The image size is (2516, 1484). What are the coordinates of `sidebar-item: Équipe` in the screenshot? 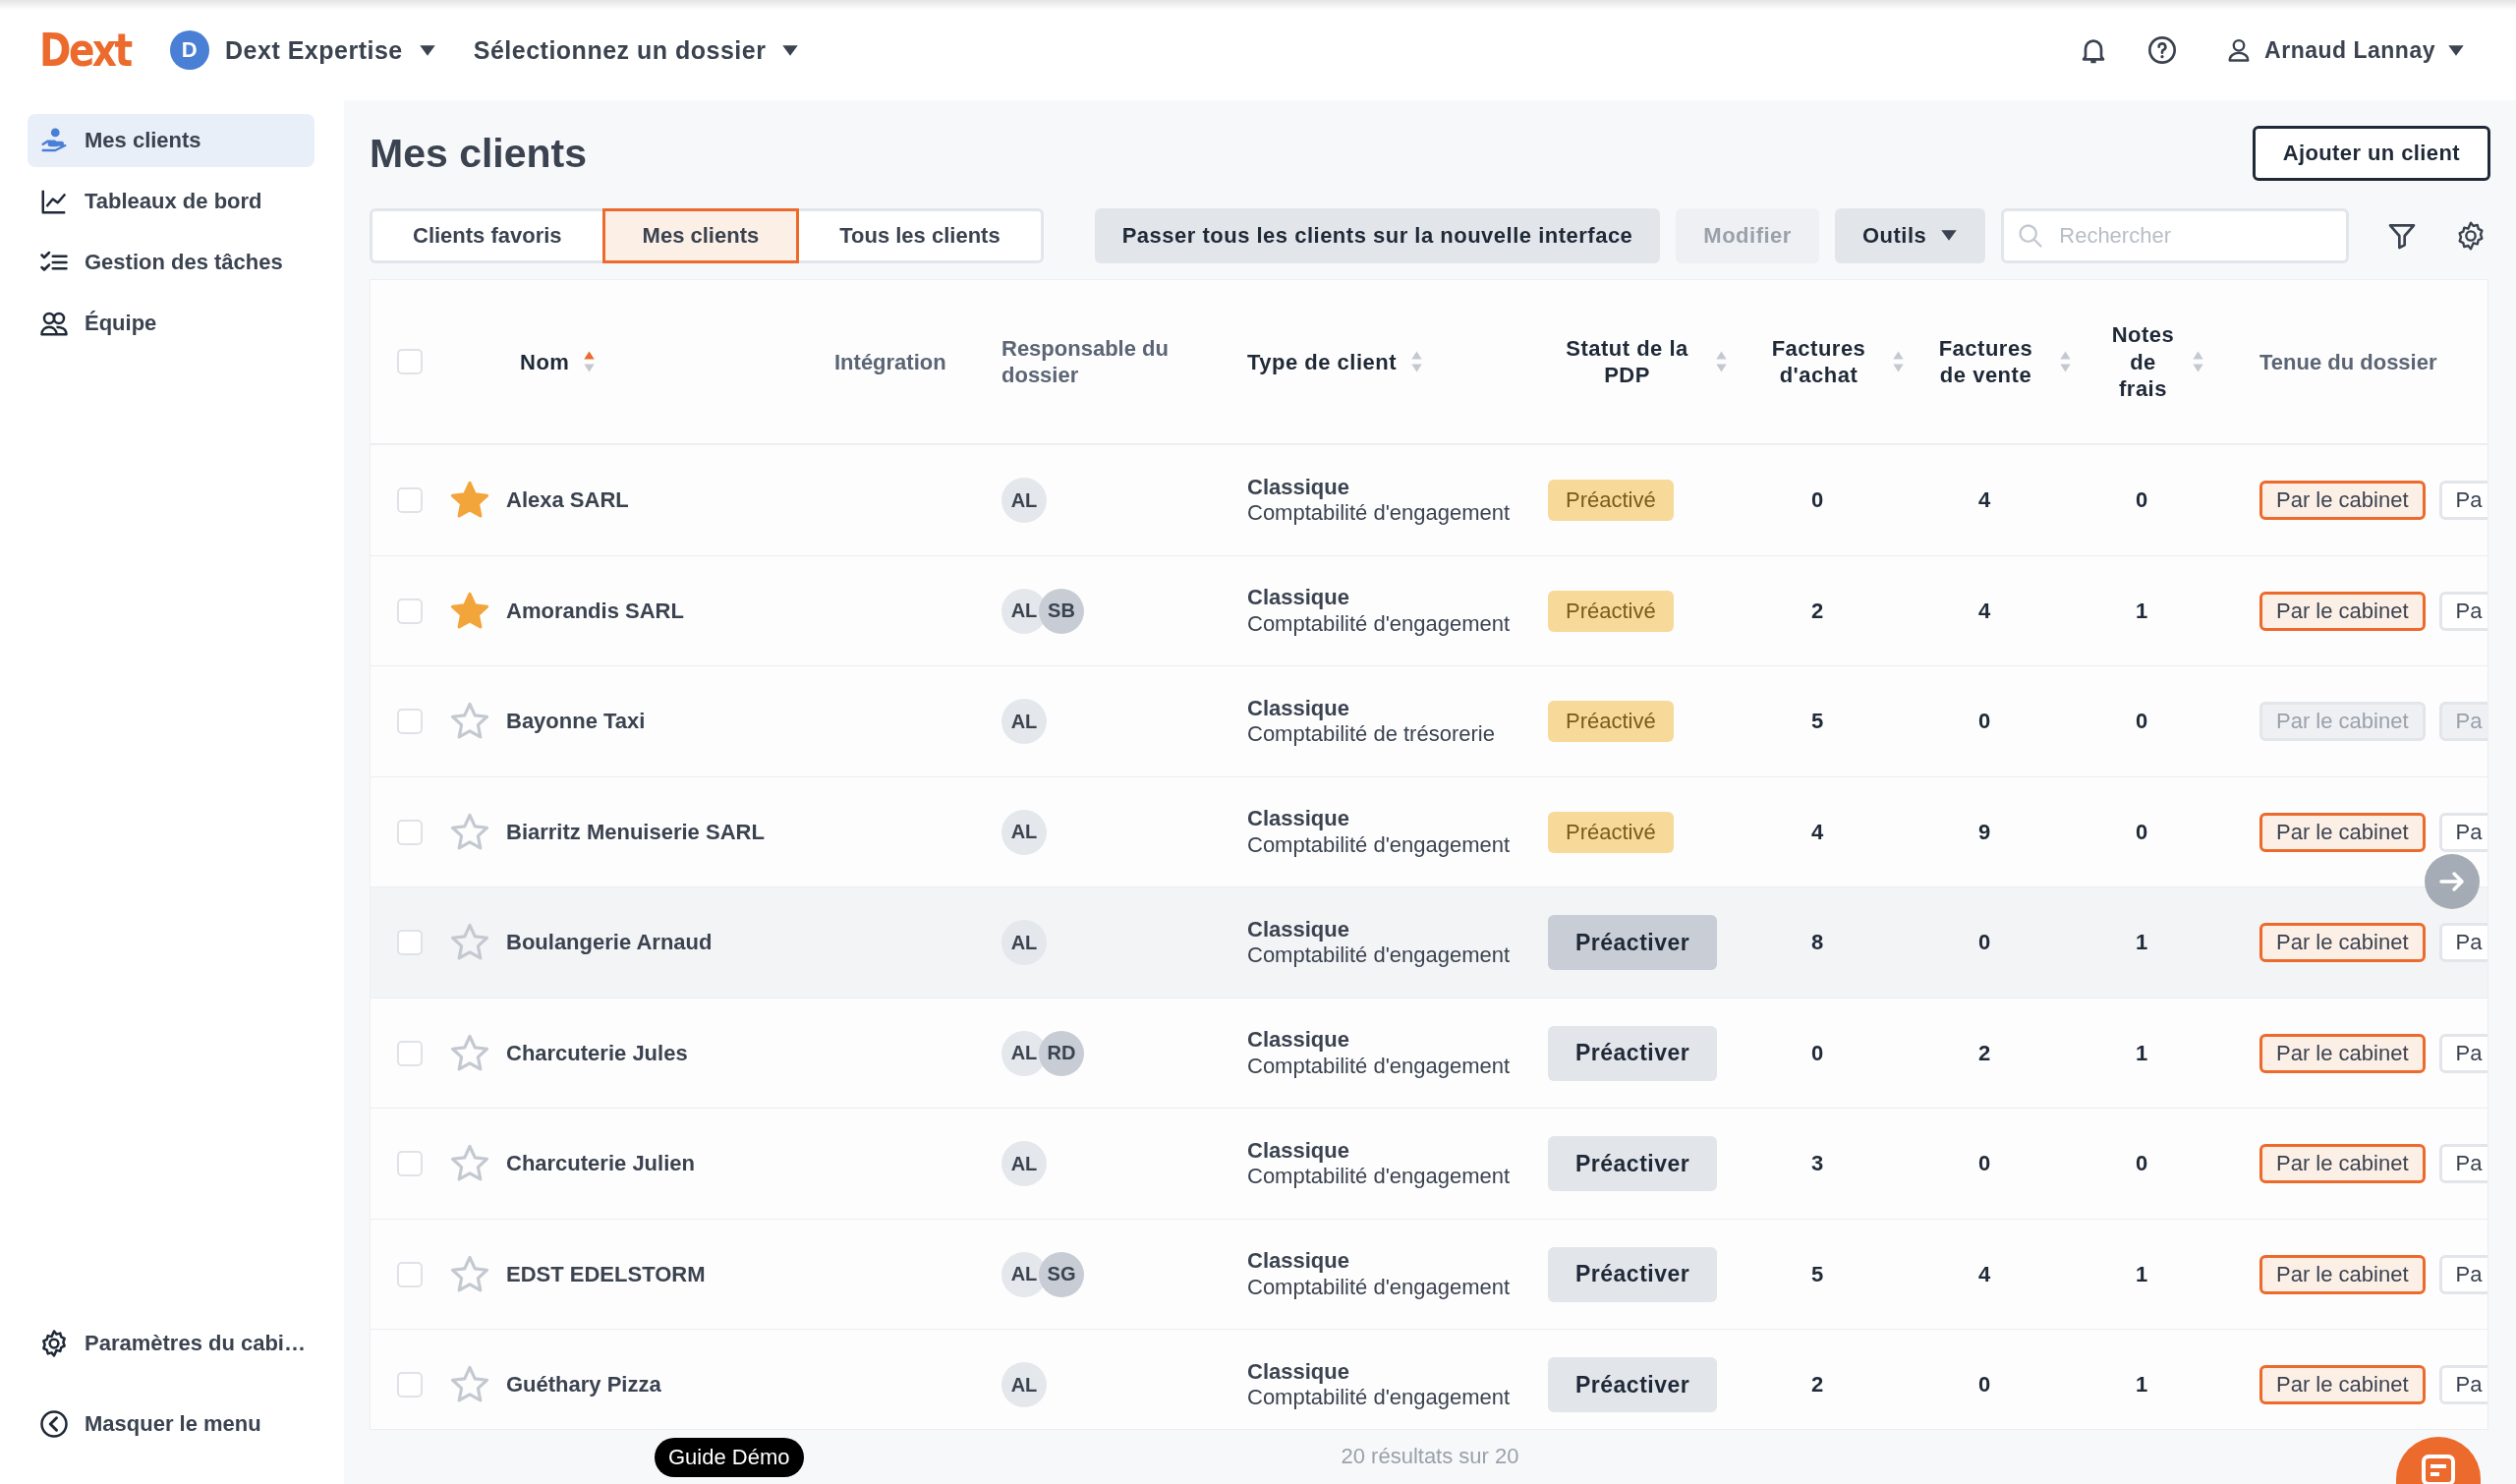 It's located at (171, 323).